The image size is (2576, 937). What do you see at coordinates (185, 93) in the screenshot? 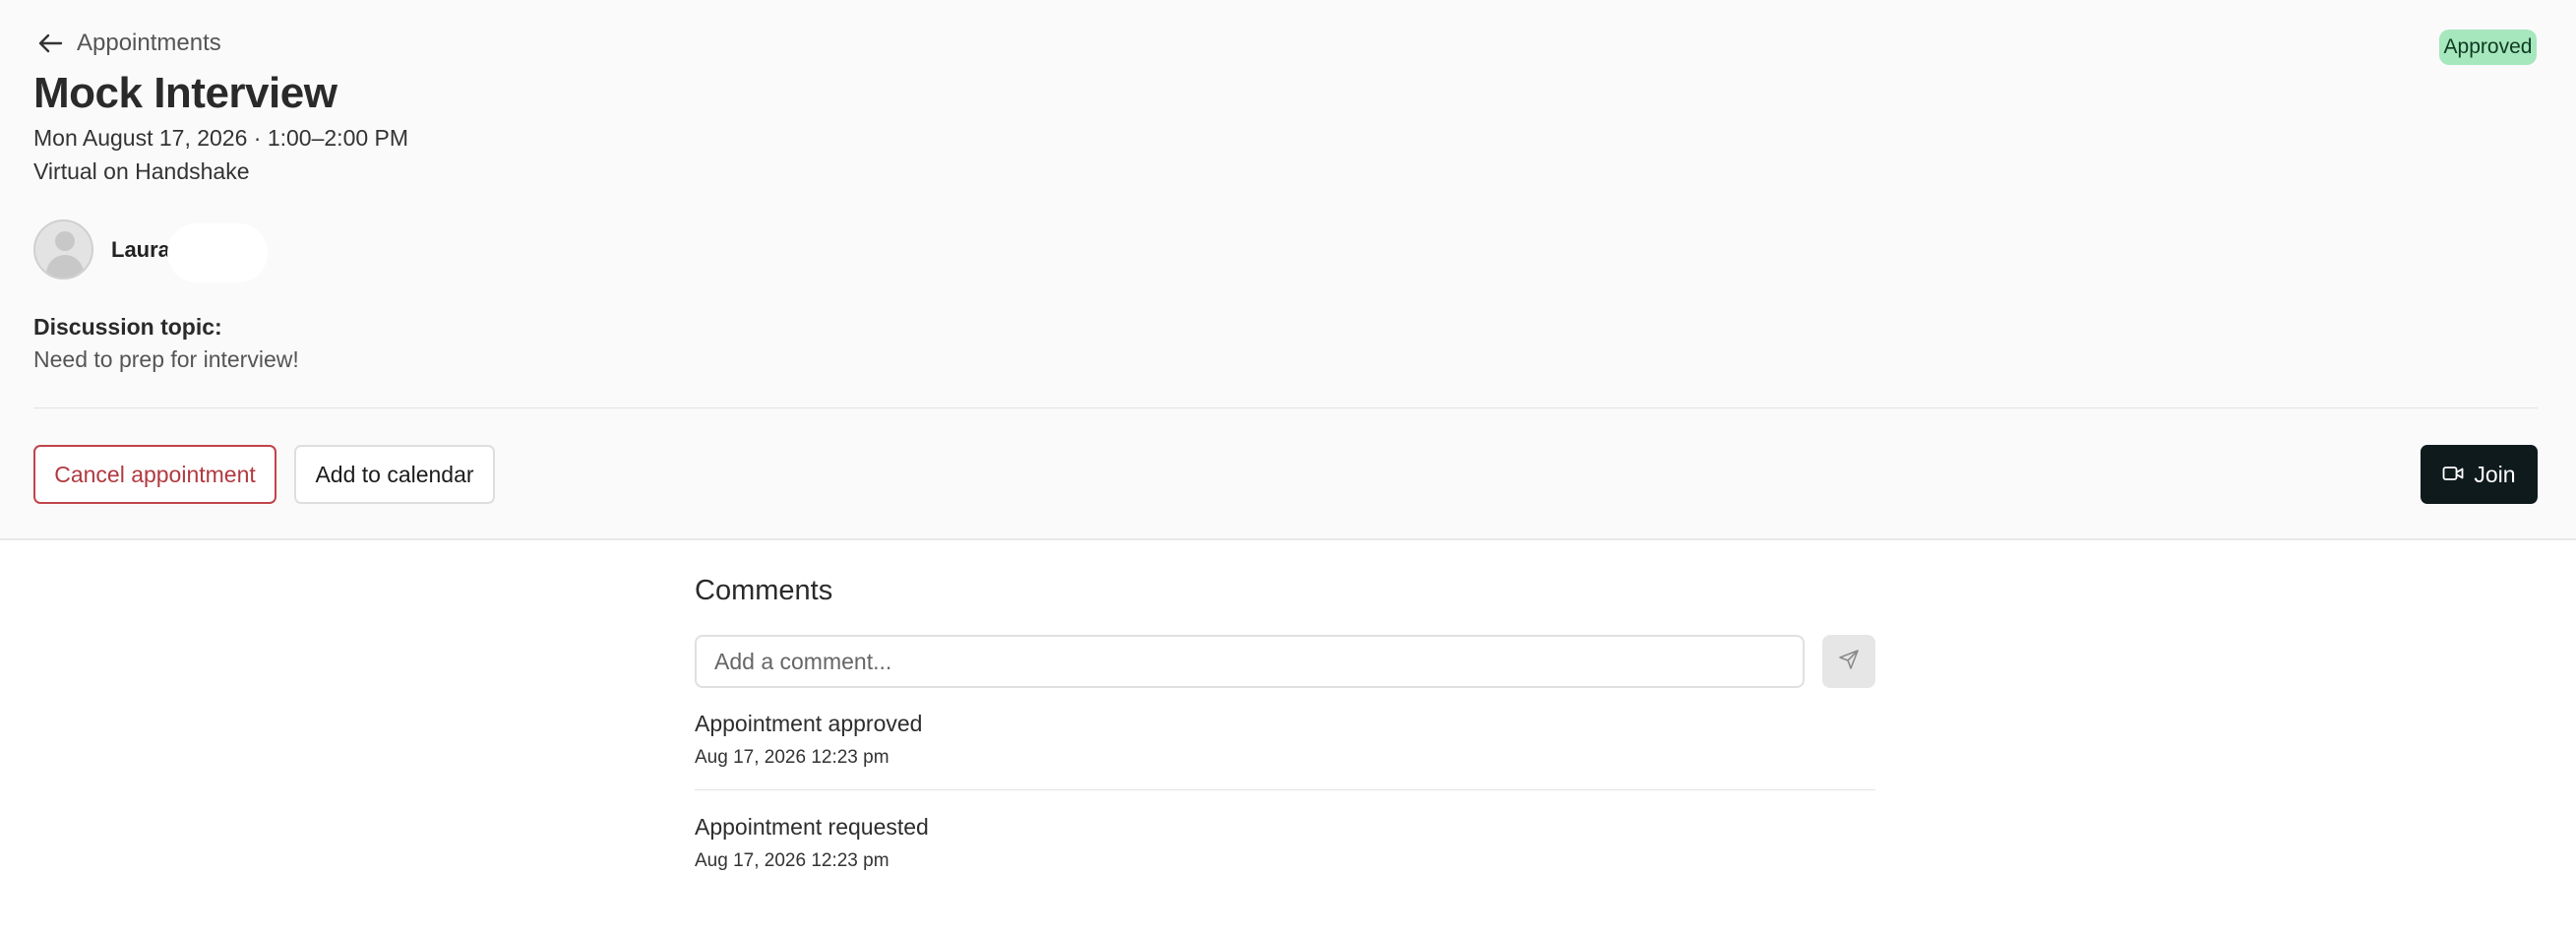
I see `page-title: Mock Interview` at bounding box center [185, 93].